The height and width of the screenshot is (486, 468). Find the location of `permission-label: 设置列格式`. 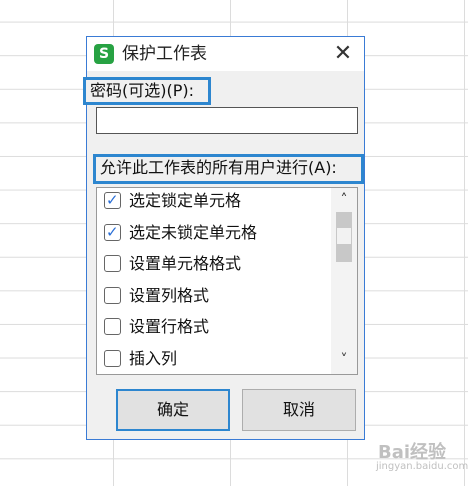

permission-label: 设置列格式 is located at coordinates (169, 295).